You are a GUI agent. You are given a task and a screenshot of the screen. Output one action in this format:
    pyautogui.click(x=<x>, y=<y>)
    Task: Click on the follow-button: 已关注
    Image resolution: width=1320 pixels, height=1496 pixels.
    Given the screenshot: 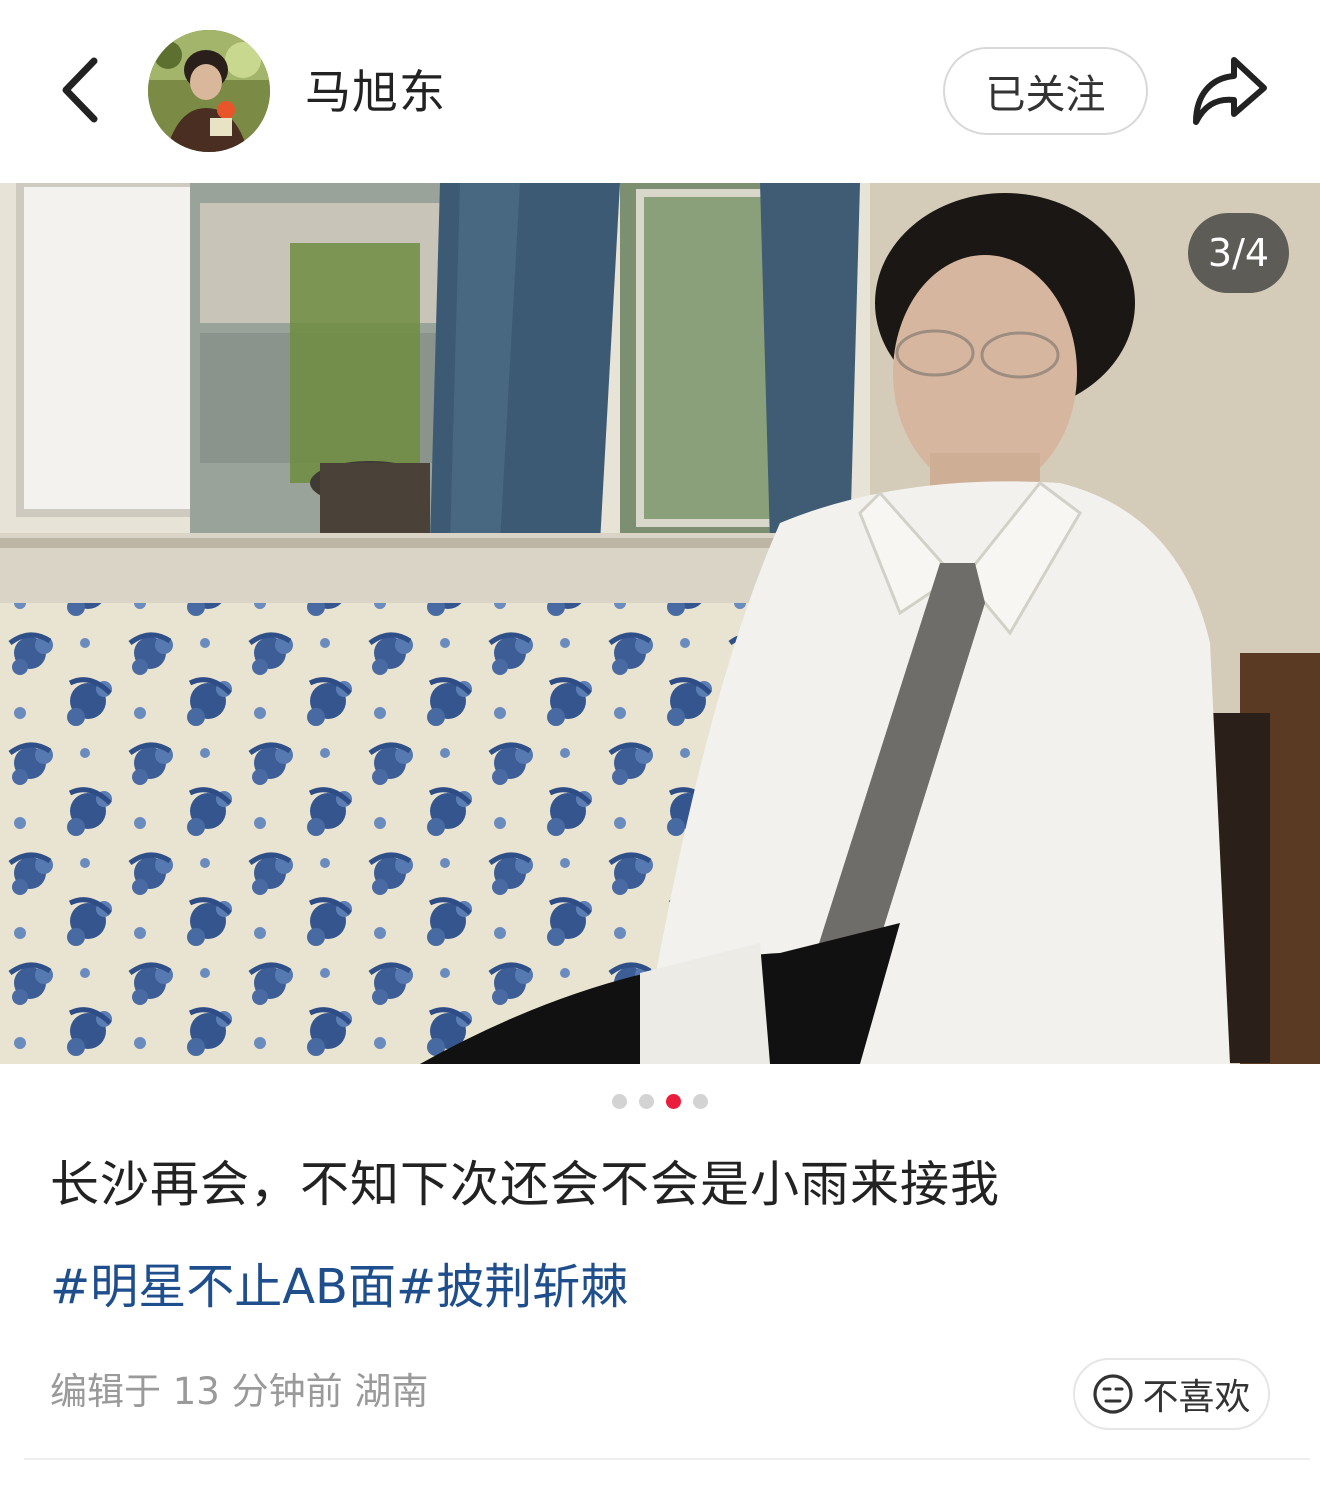 What is the action you would take?
    pyautogui.click(x=1045, y=91)
    